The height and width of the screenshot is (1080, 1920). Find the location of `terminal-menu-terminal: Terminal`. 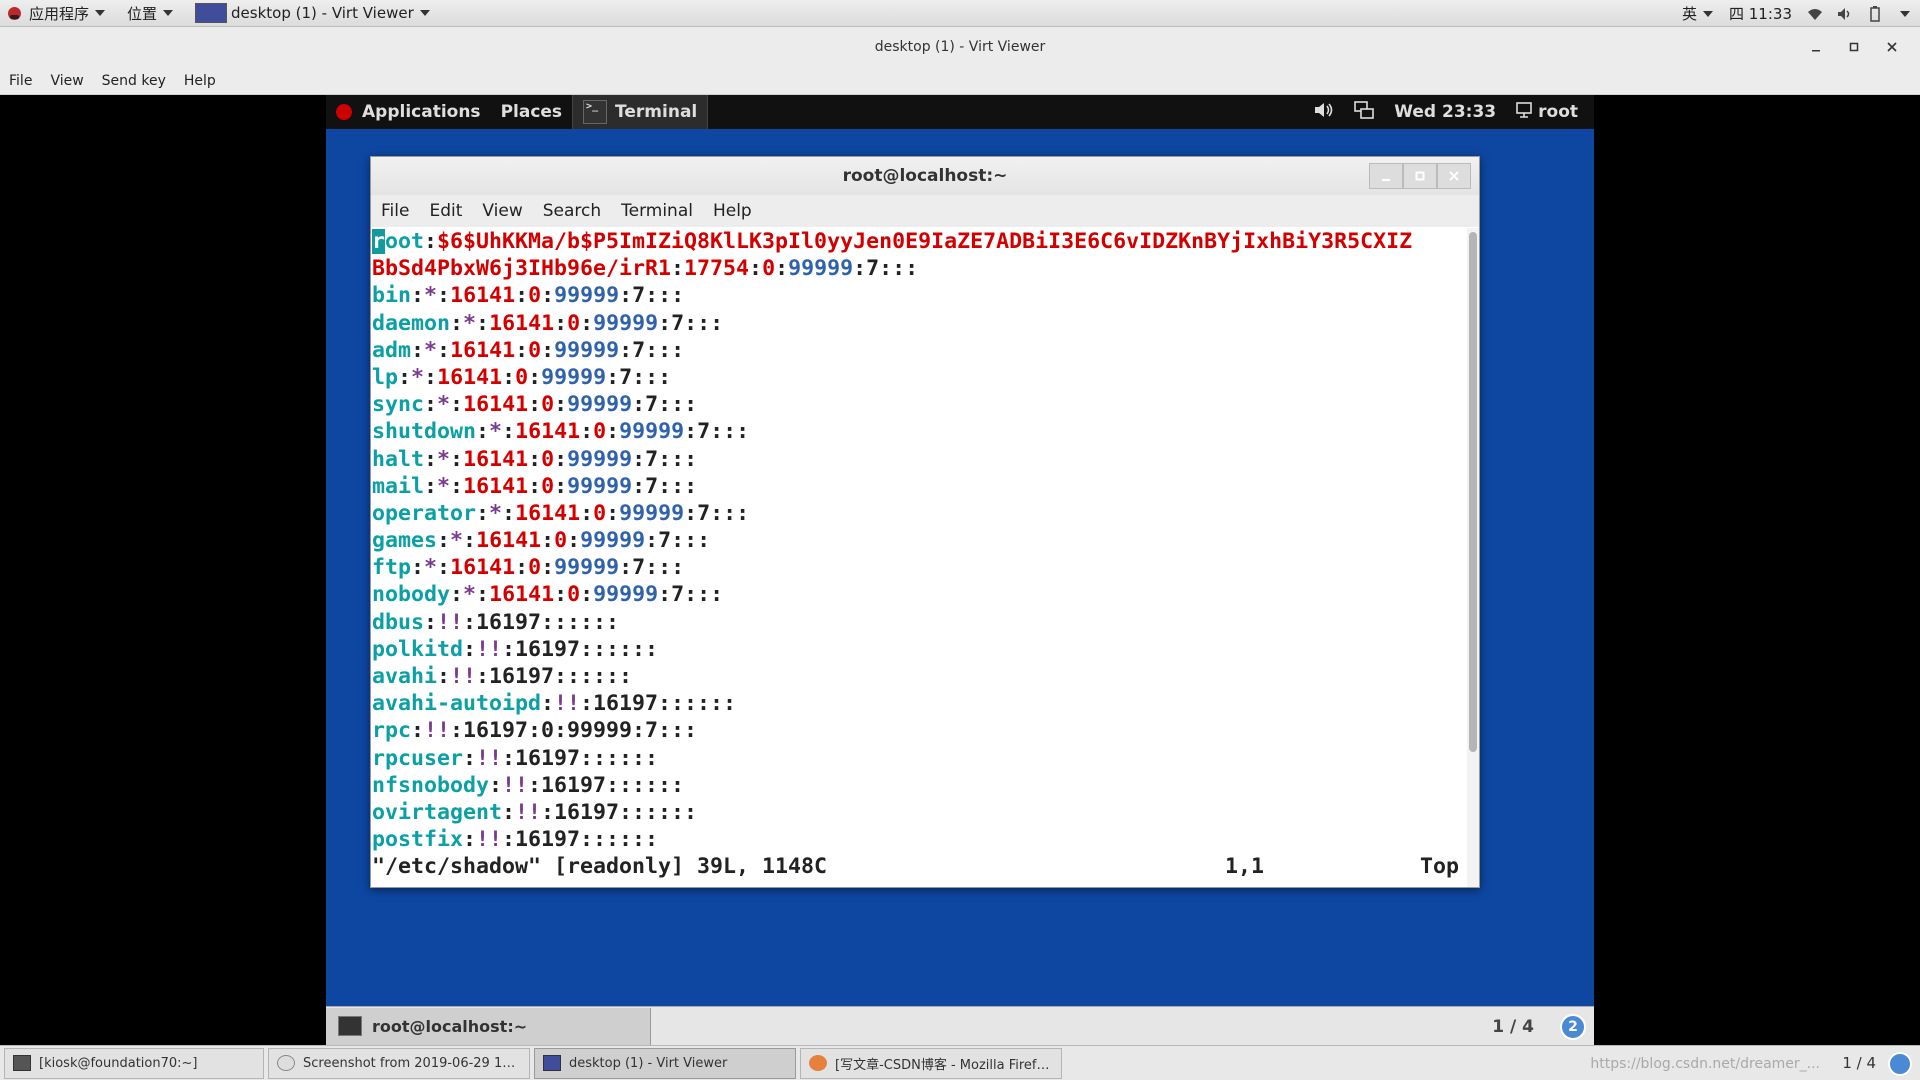

terminal-menu-terminal: Terminal is located at coordinates (657, 211).